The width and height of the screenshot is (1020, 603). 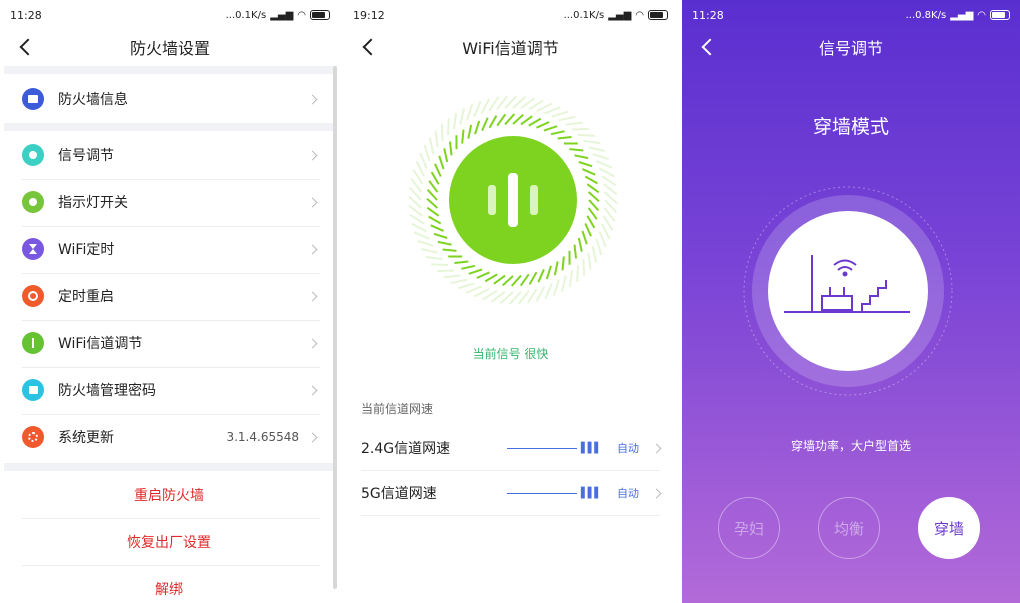 I want to click on network-speed: ...0.8K/s, so click(x=926, y=15).